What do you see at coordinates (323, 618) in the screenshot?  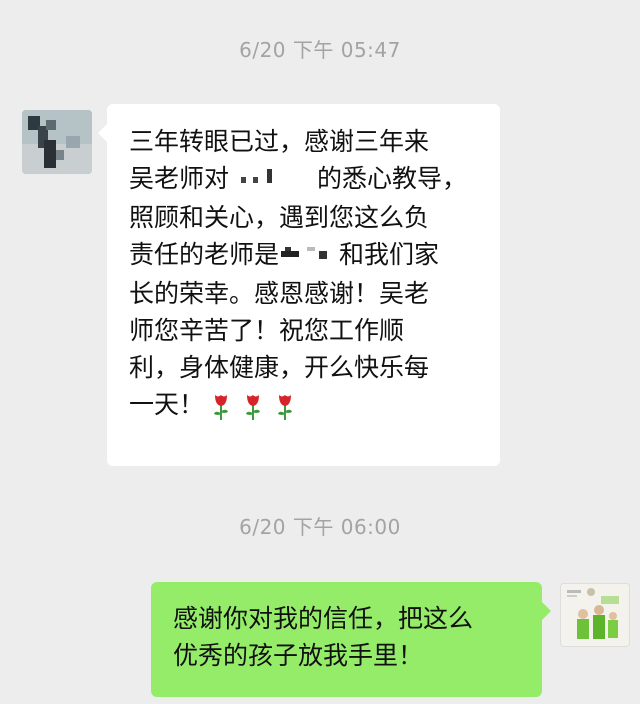 I see `message-line: 感谢你对我的信任，把这么` at bounding box center [323, 618].